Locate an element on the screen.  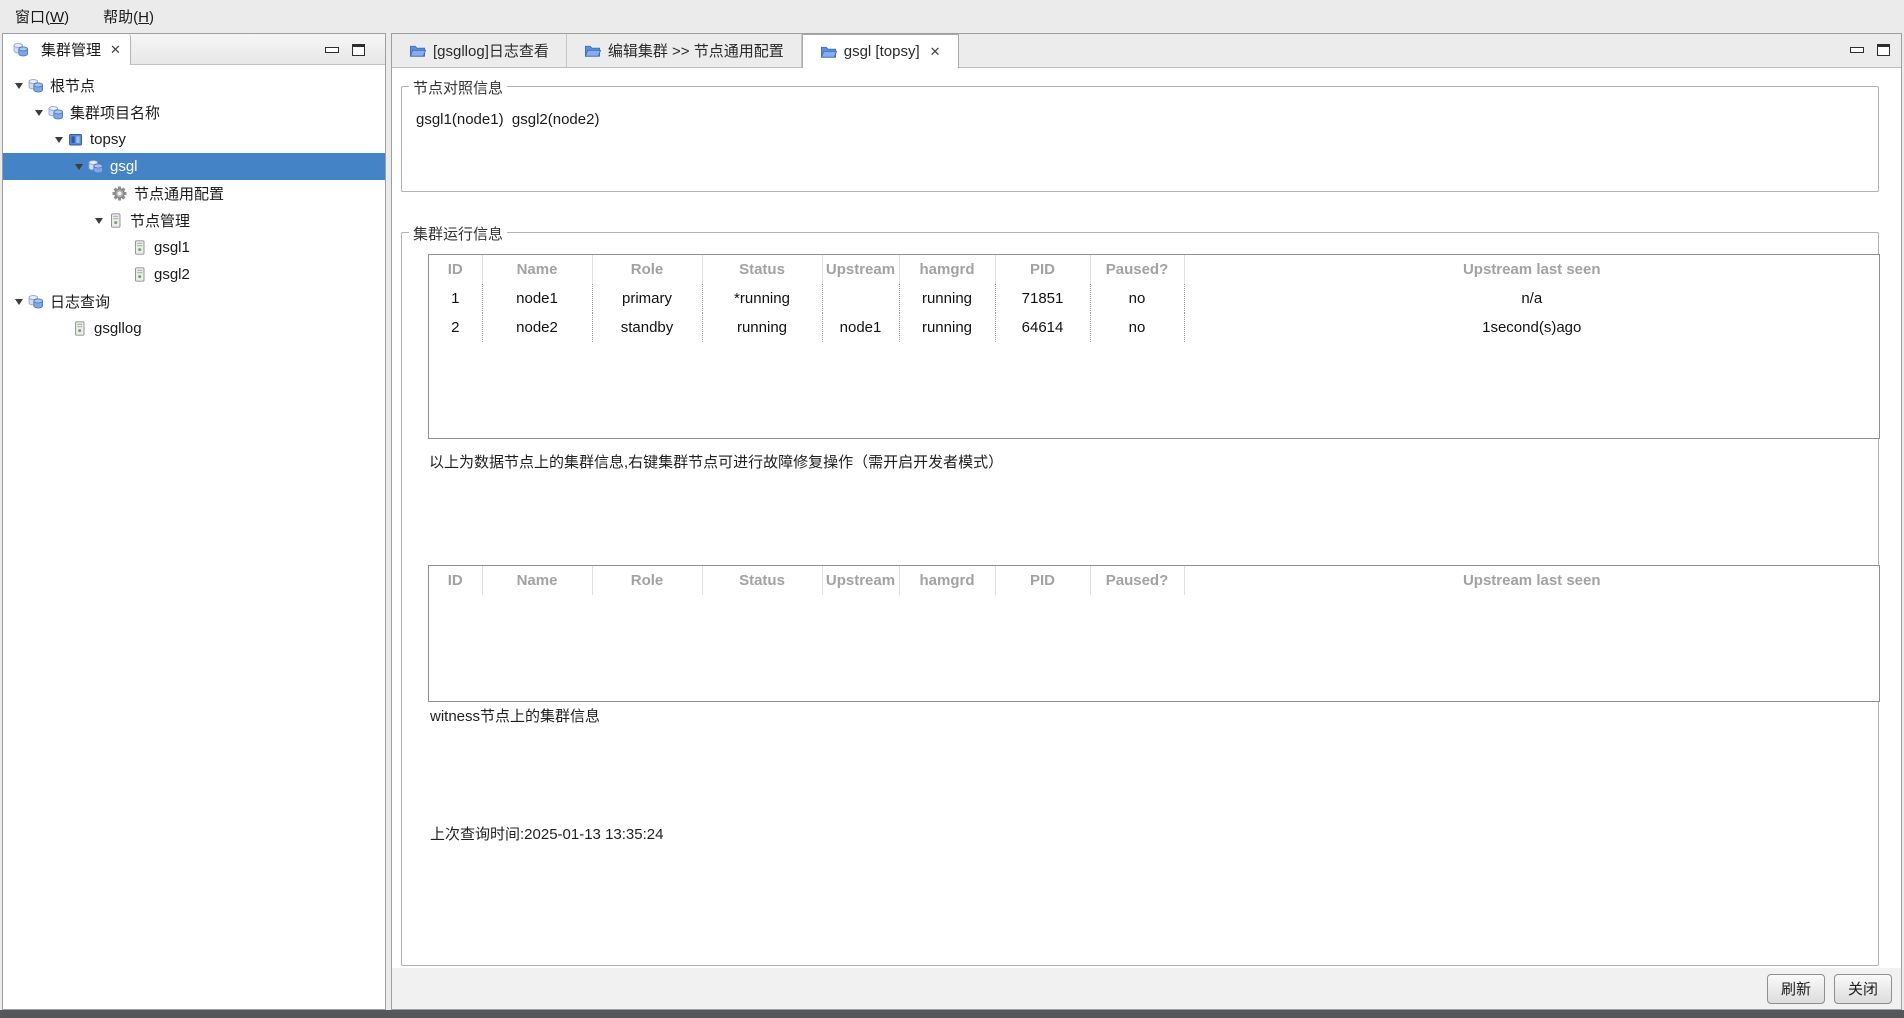
cell: running is located at coordinates (947, 298).